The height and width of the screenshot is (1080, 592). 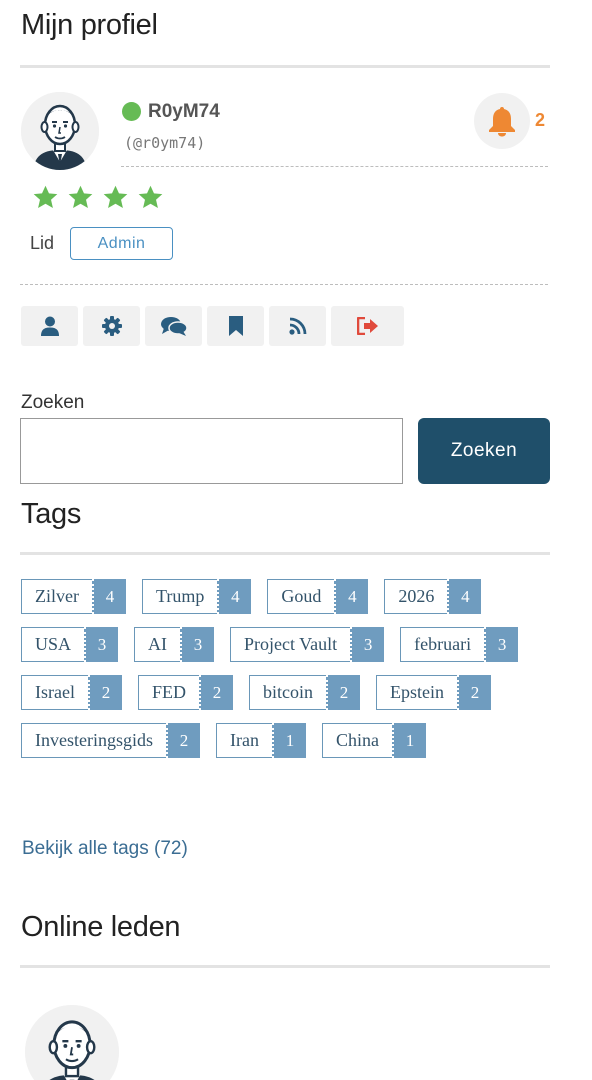 What do you see at coordinates (416, 692) in the screenshot?
I see `tag-name: Epstein` at bounding box center [416, 692].